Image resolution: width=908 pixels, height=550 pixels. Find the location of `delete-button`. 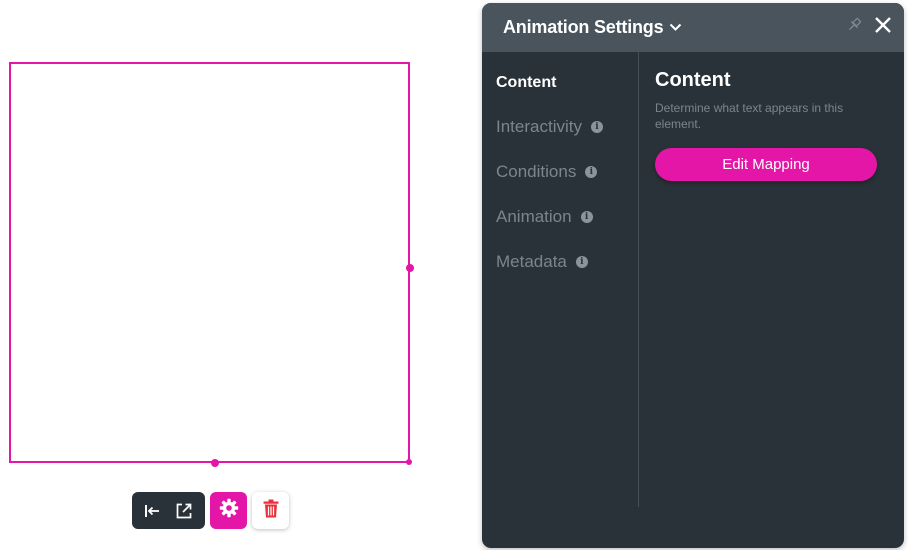

delete-button is located at coordinates (270, 510).